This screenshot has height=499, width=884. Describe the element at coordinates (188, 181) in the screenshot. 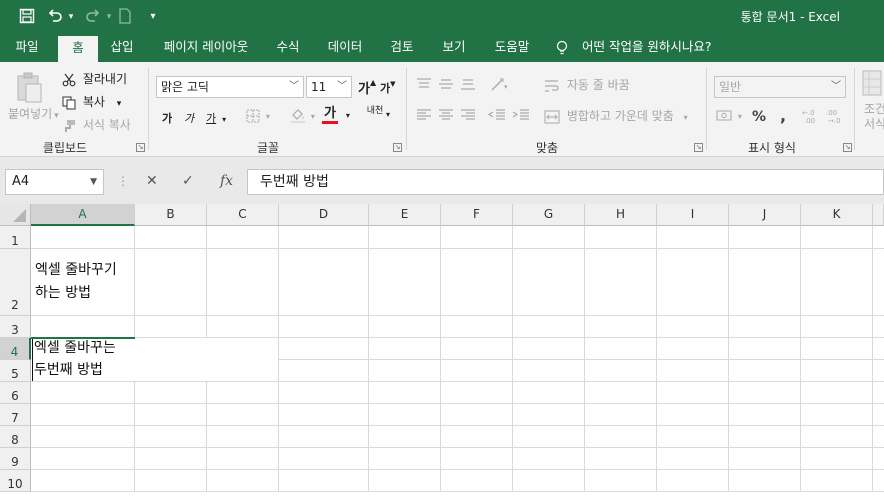

I see `enter-icon: ✓` at that location.